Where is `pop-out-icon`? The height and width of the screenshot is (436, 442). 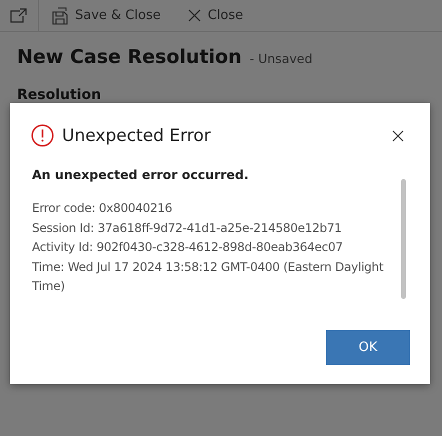
pop-out-icon is located at coordinates (19, 16).